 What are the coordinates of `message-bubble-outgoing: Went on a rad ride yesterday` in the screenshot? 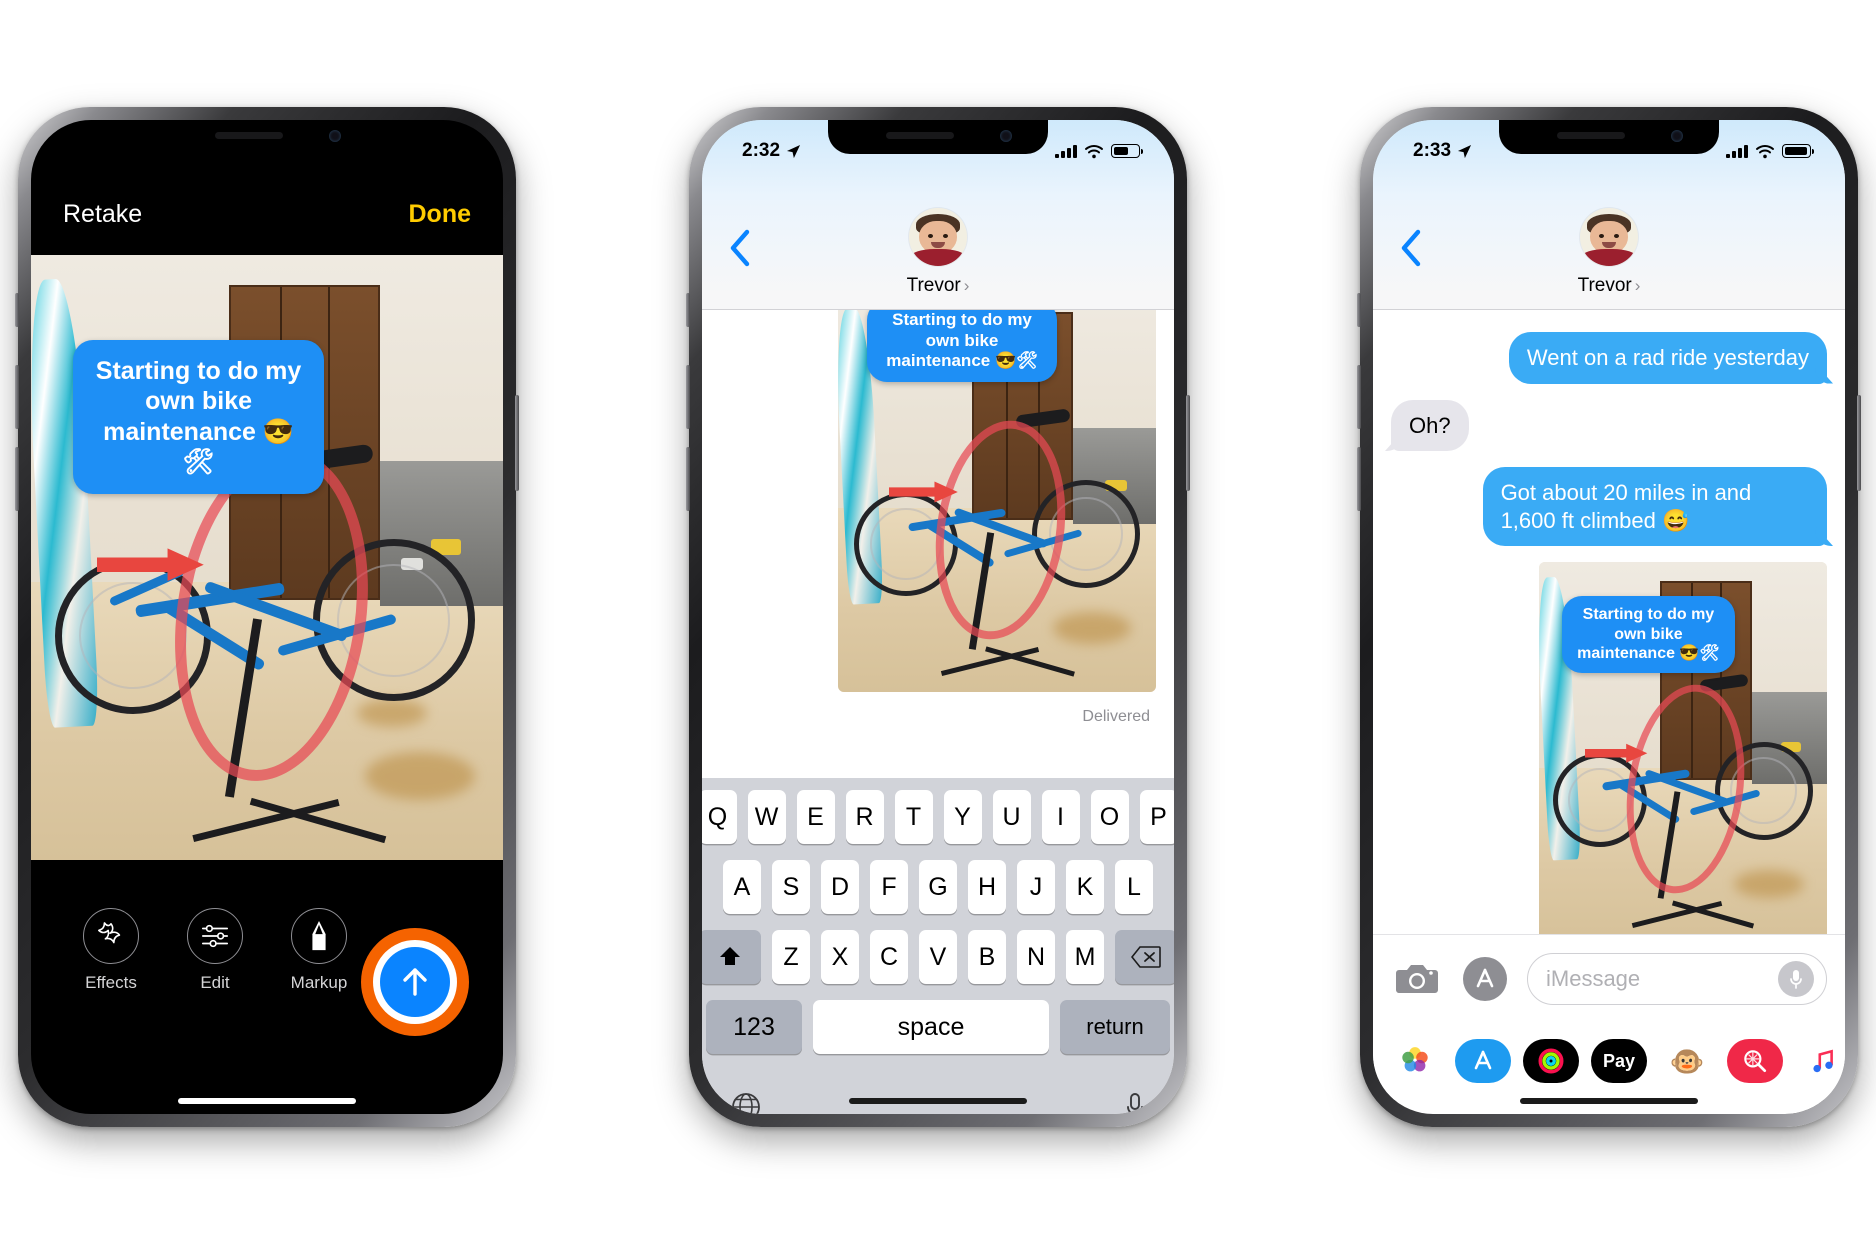 It's located at (1667, 358).